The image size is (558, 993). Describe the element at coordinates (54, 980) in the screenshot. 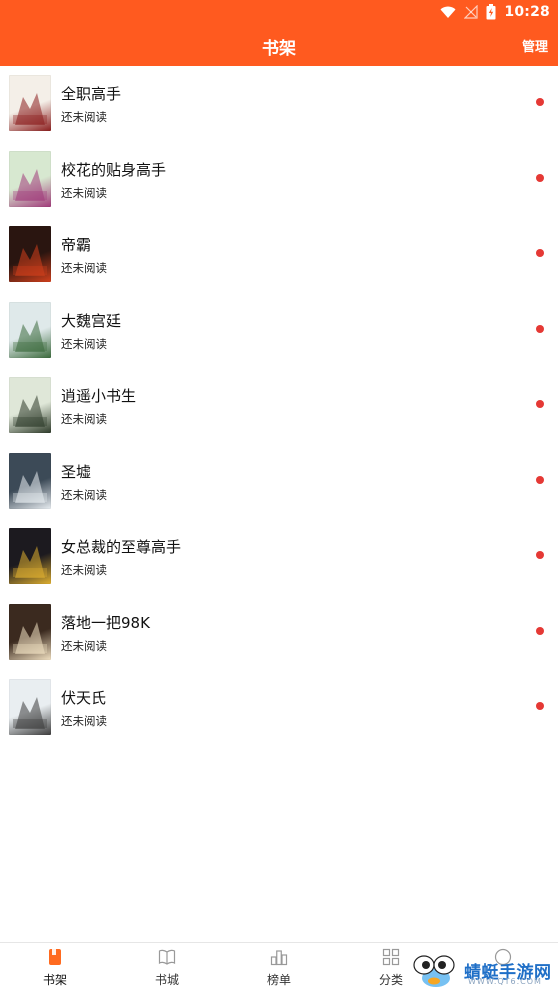

I see `tab-label: 书架` at that location.